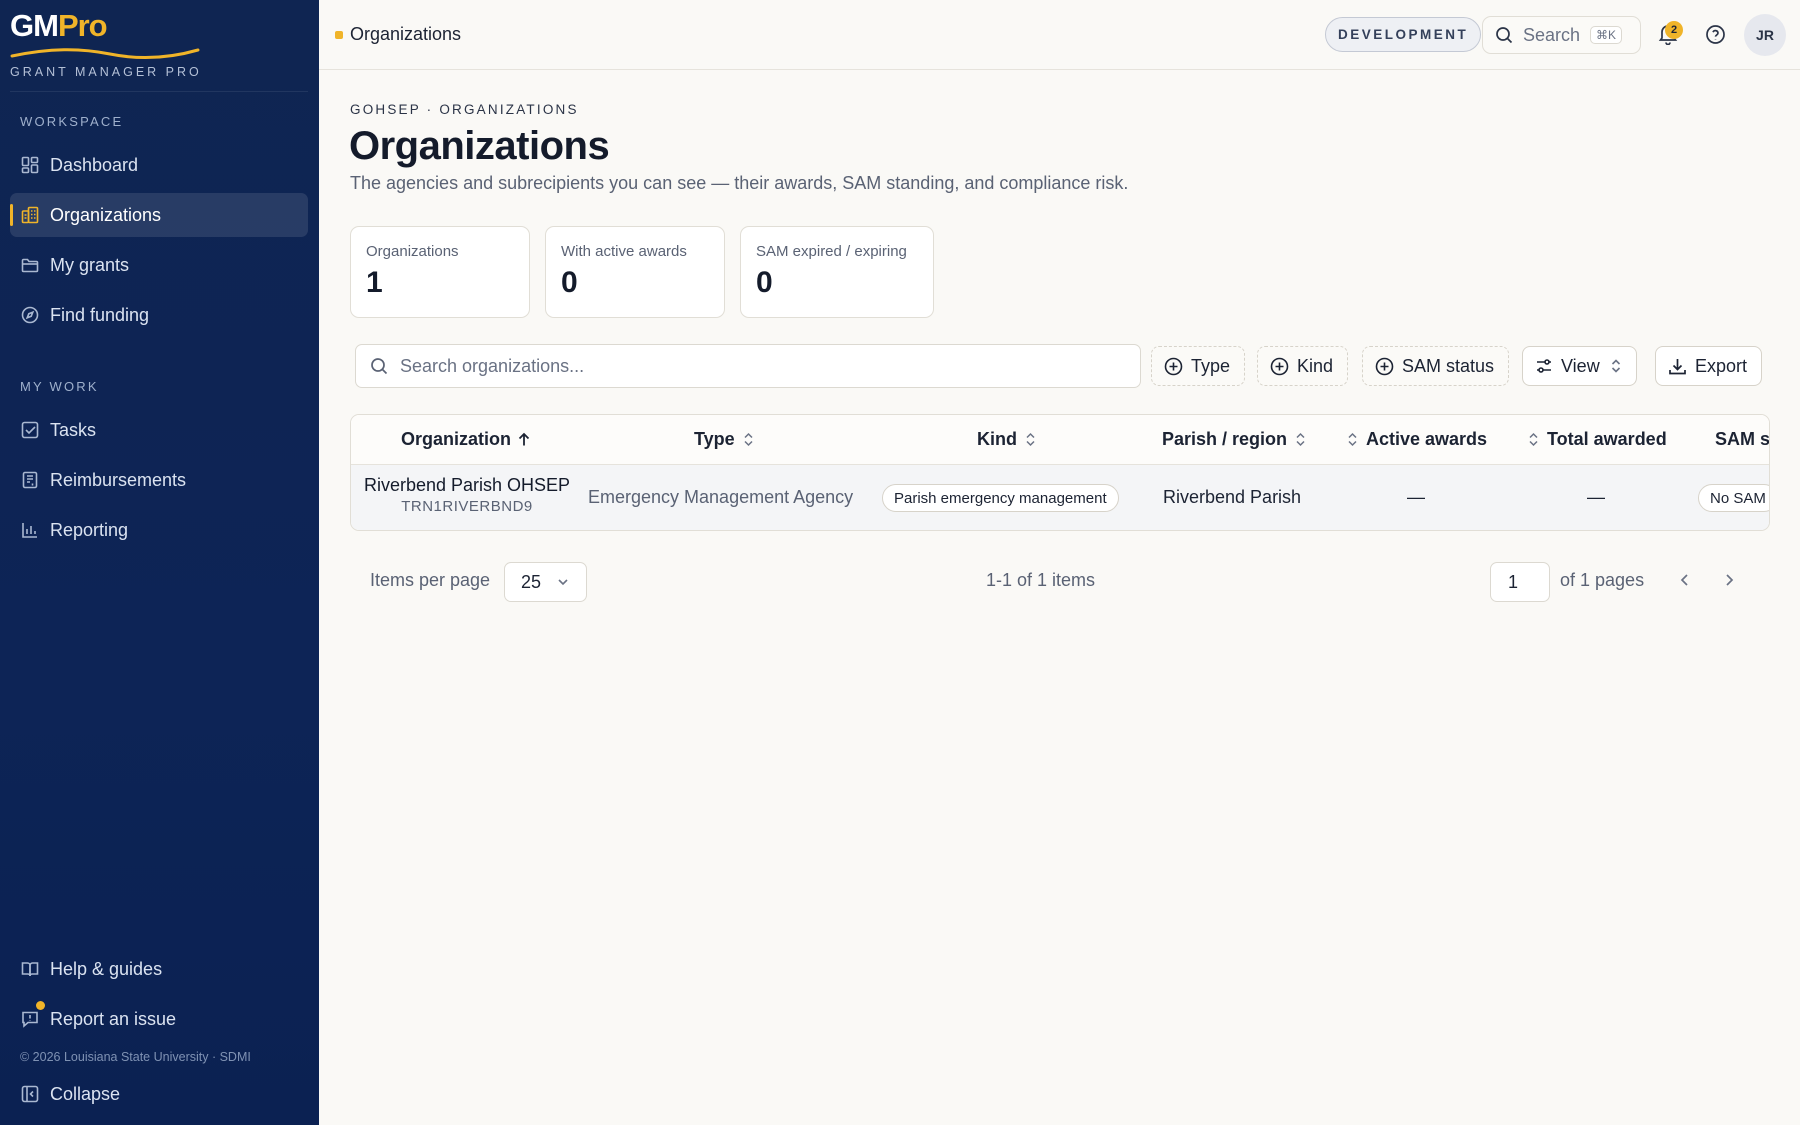 The height and width of the screenshot is (1125, 1800). What do you see at coordinates (563, 582) in the screenshot?
I see `chevron-down-icon` at bounding box center [563, 582].